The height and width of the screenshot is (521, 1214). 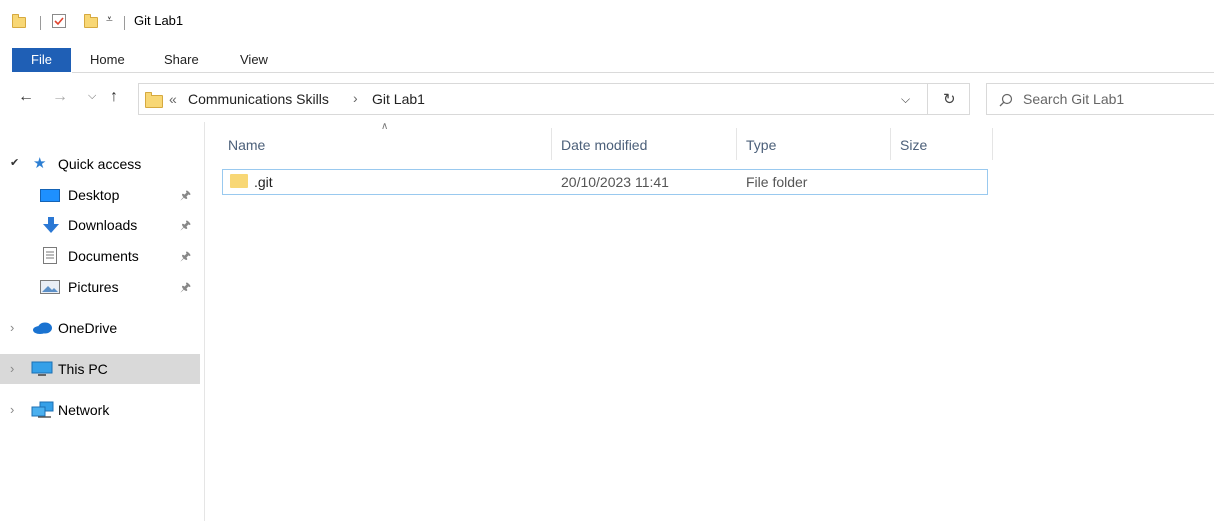 I want to click on recent-locations-chevron-icon: ⌵, so click(x=92, y=96).